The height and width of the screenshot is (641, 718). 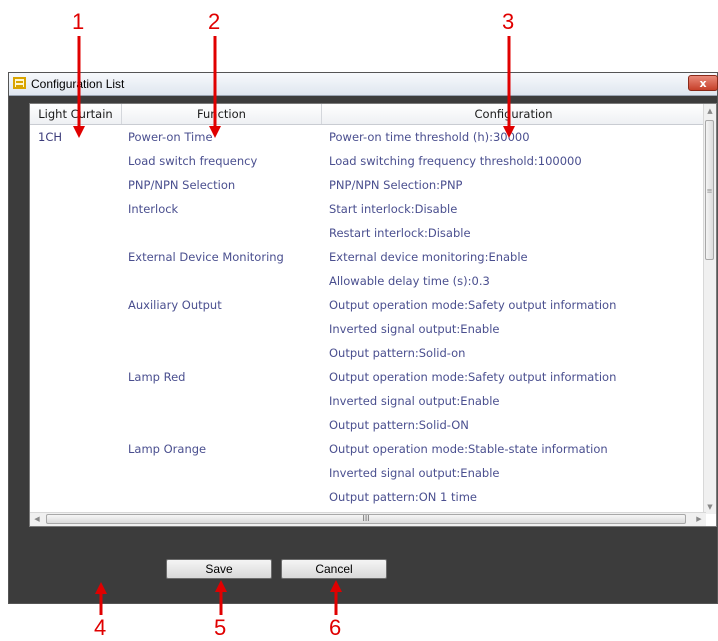 What do you see at coordinates (206, 257) in the screenshot?
I see `cell-function: External Device Monitoring` at bounding box center [206, 257].